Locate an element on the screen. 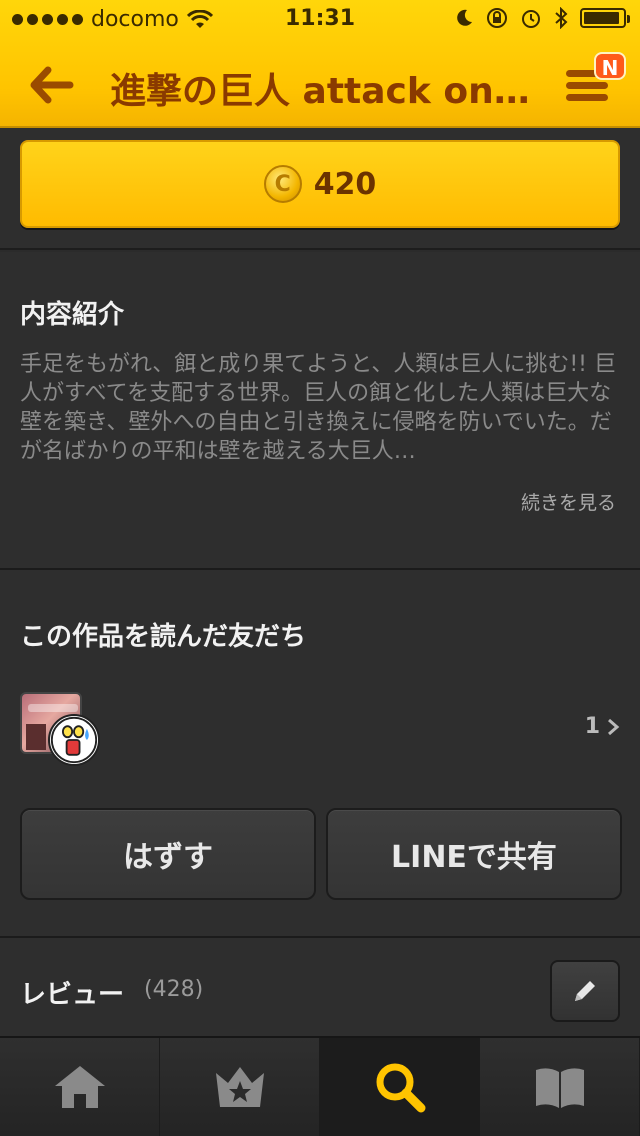 The width and height of the screenshot is (640, 1136). book-icon is located at coordinates (559, 1088).